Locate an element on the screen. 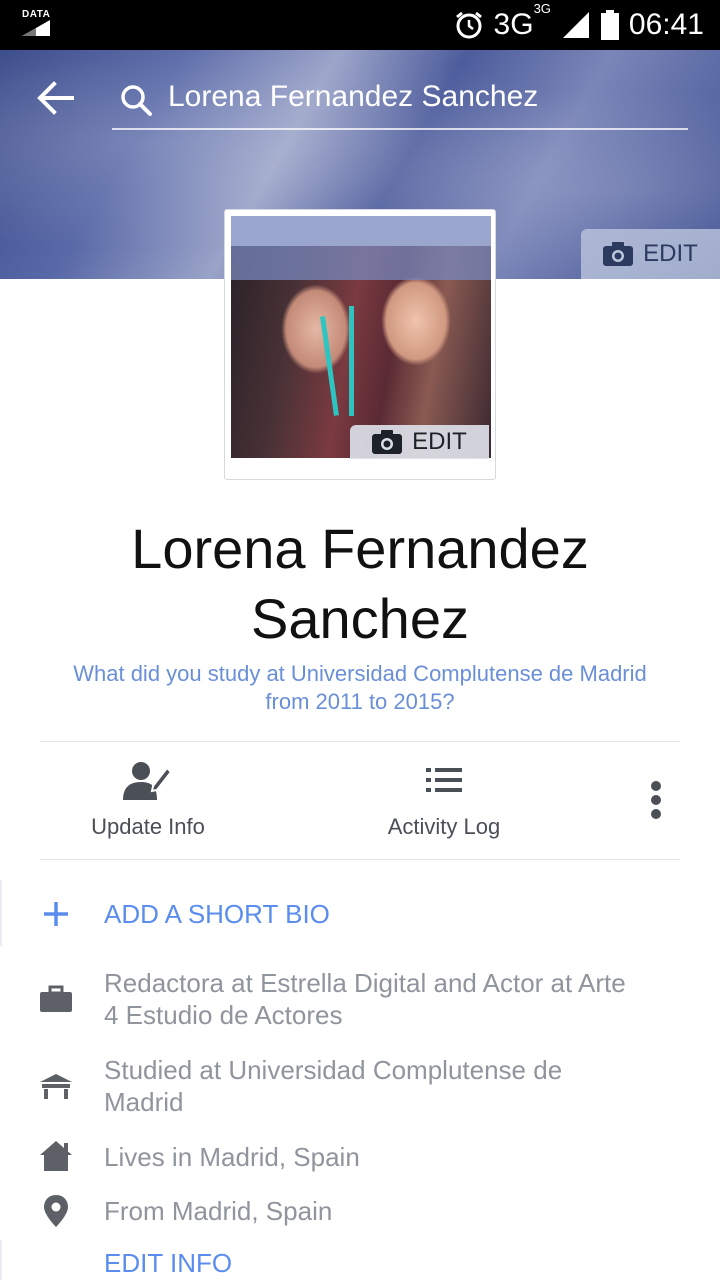 This screenshot has height=1280, width=720. home-icon is located at coordinates (56, 1156).